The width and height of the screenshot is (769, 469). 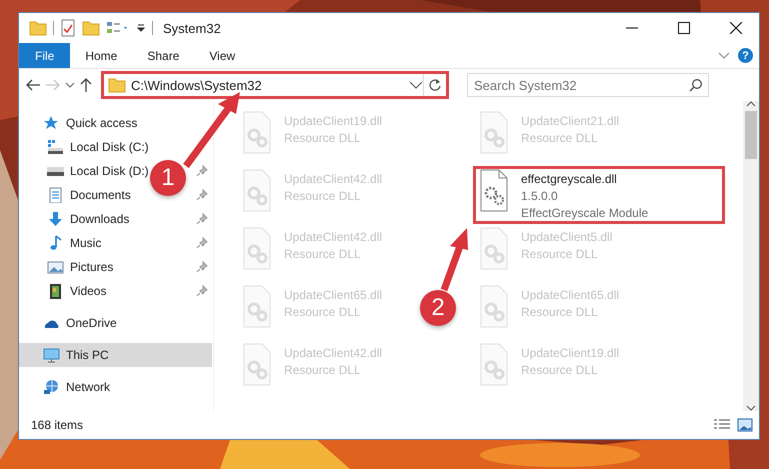 What do you see at coordinates (751, 408) in the screenshot?
I see `scroll-down-icon` at bounding box center [751, 408].